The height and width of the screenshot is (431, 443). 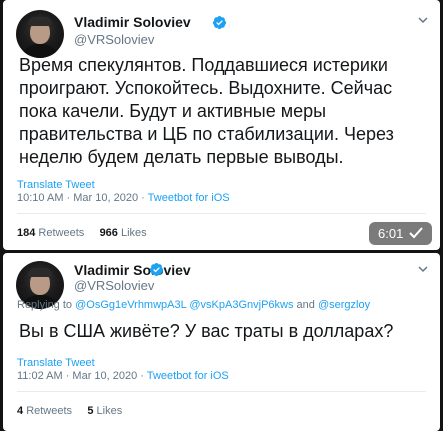 I want to click on tweet-stats: 4 Retweets 5 Likes, so click(x=69, y=411).